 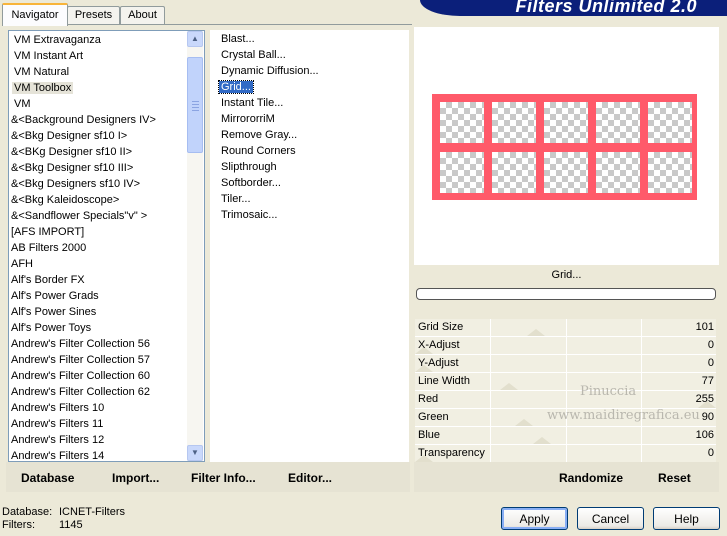 I want to click on category-item-label: Andrew's Filter Collection 57, so click(x=81, y=360).